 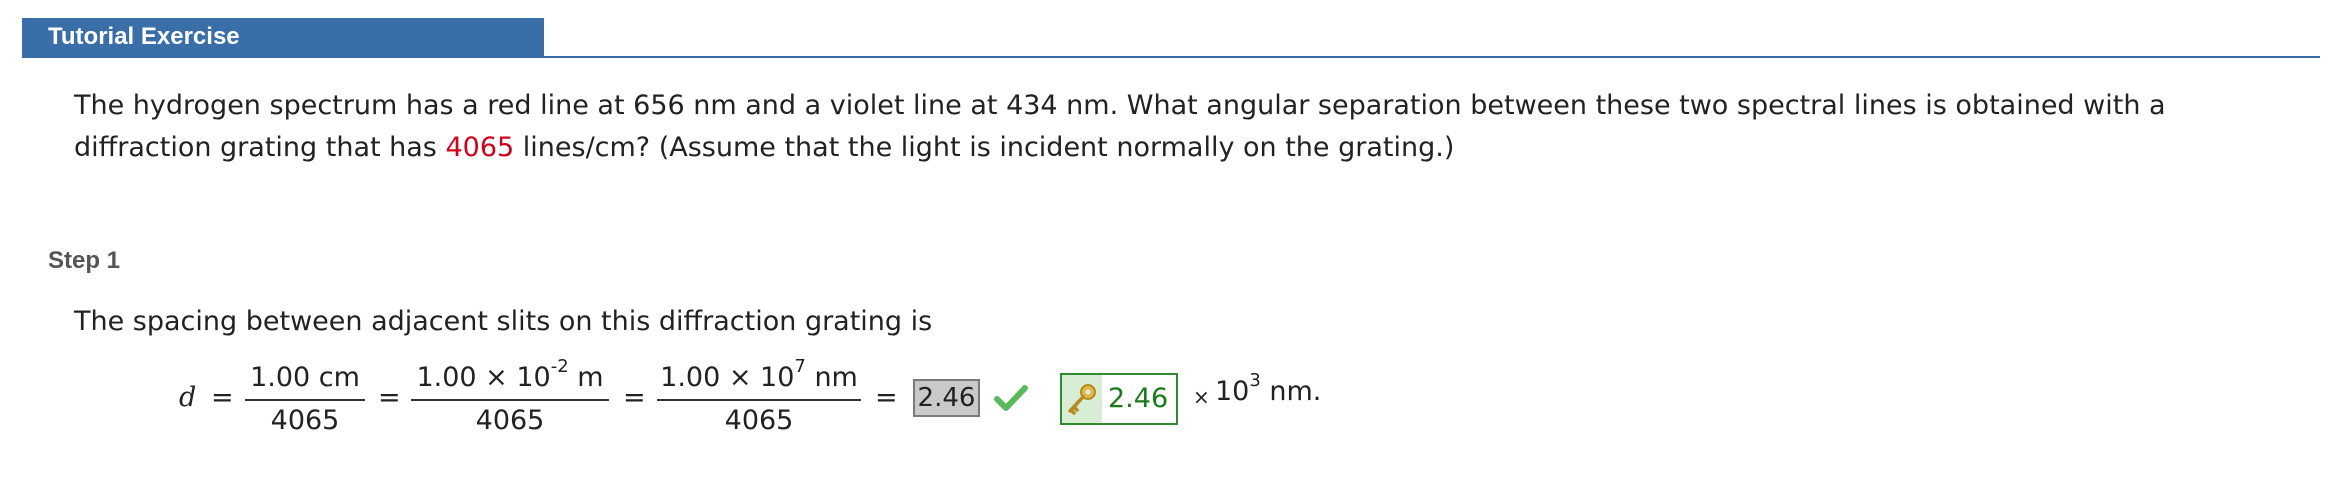 I want to click on fraction-2-unit: m, so click(x=586, y=377).